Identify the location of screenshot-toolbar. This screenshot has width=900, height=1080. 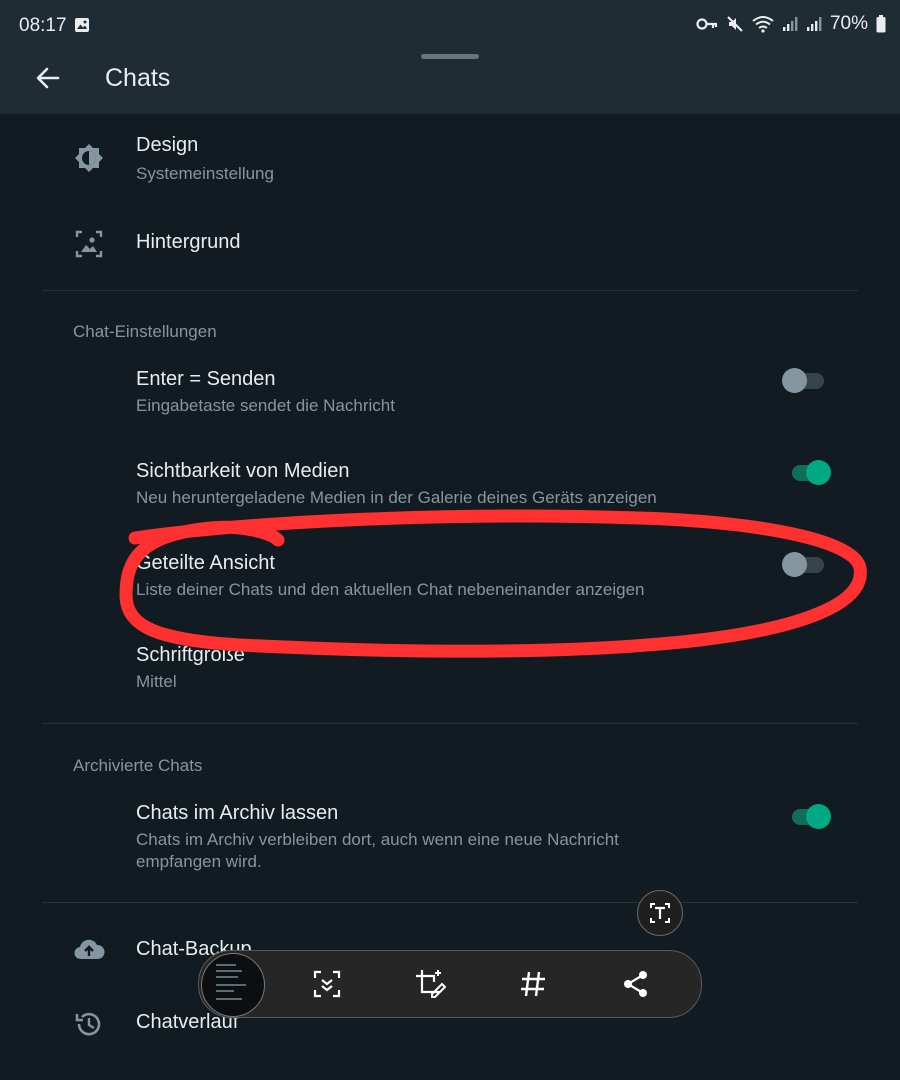
(450, 984).